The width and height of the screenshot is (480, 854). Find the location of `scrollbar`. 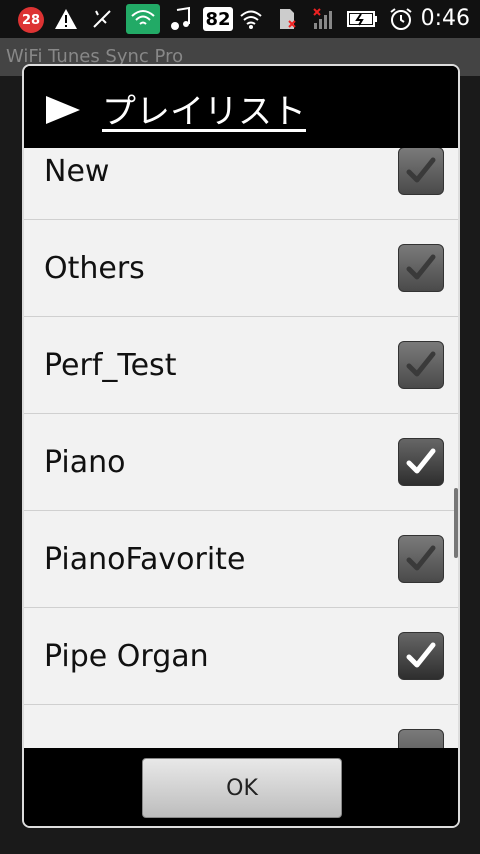

scrollbar is located at coordinates (456, 523).